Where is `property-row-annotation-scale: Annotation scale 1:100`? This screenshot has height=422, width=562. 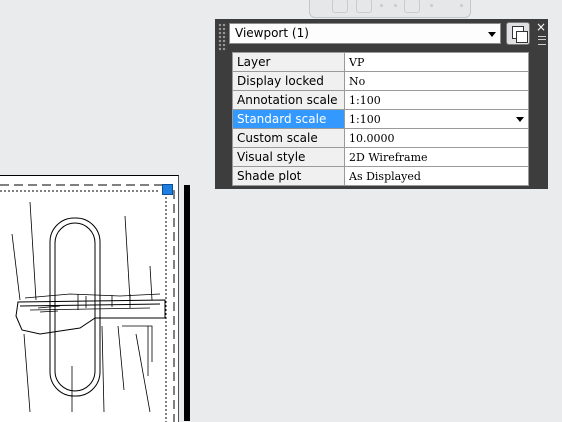
property-row-annotation-scale: Annotation scale 1:100 is located at coordinates (380, 100).